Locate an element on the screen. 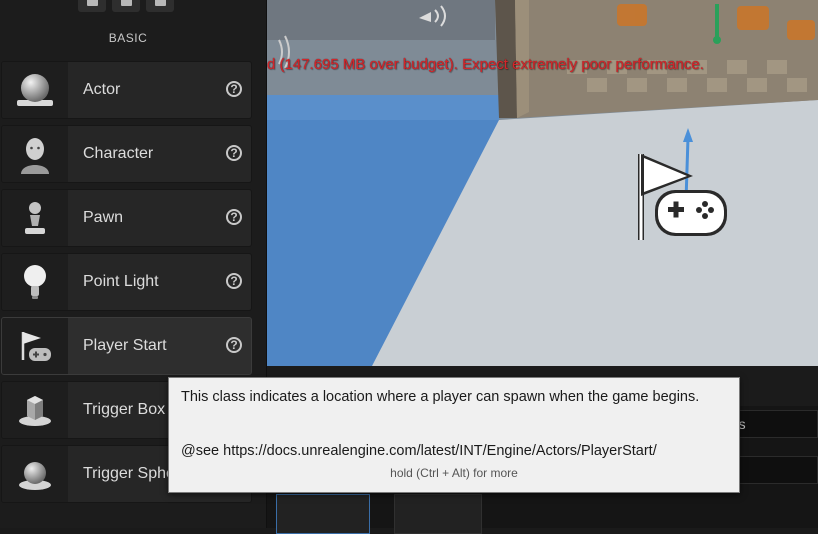 The height and width of the screenshot is (534, 818). trigger-box-icon is located at coordinates (35, 411).